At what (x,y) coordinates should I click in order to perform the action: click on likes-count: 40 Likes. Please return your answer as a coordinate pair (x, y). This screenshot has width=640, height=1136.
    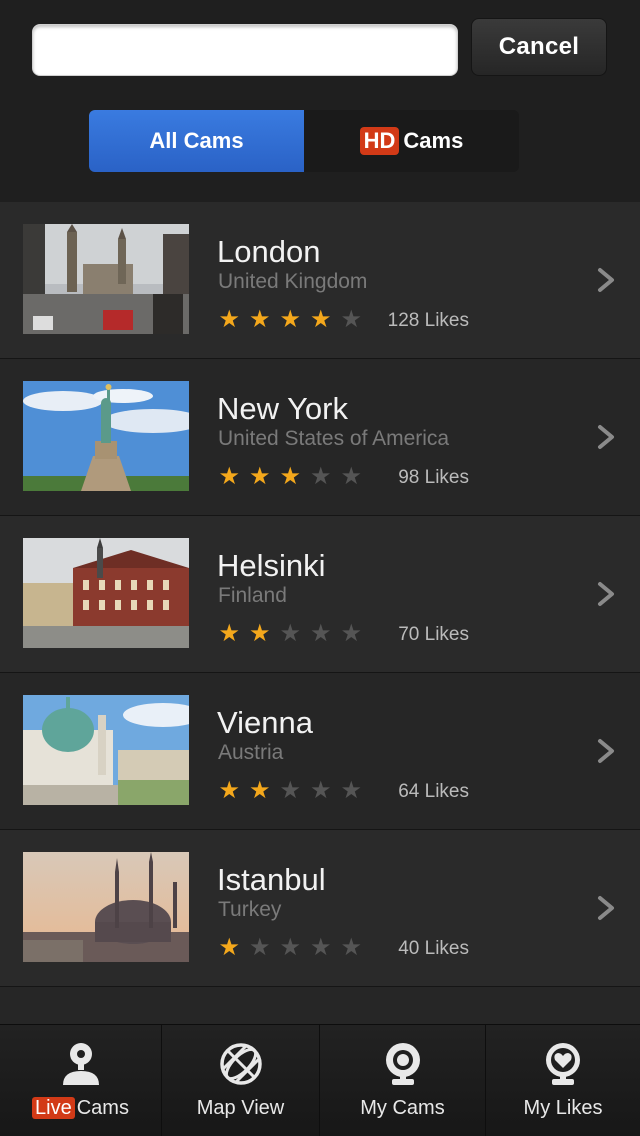
    Looking at the image, I should click on (433, 948).